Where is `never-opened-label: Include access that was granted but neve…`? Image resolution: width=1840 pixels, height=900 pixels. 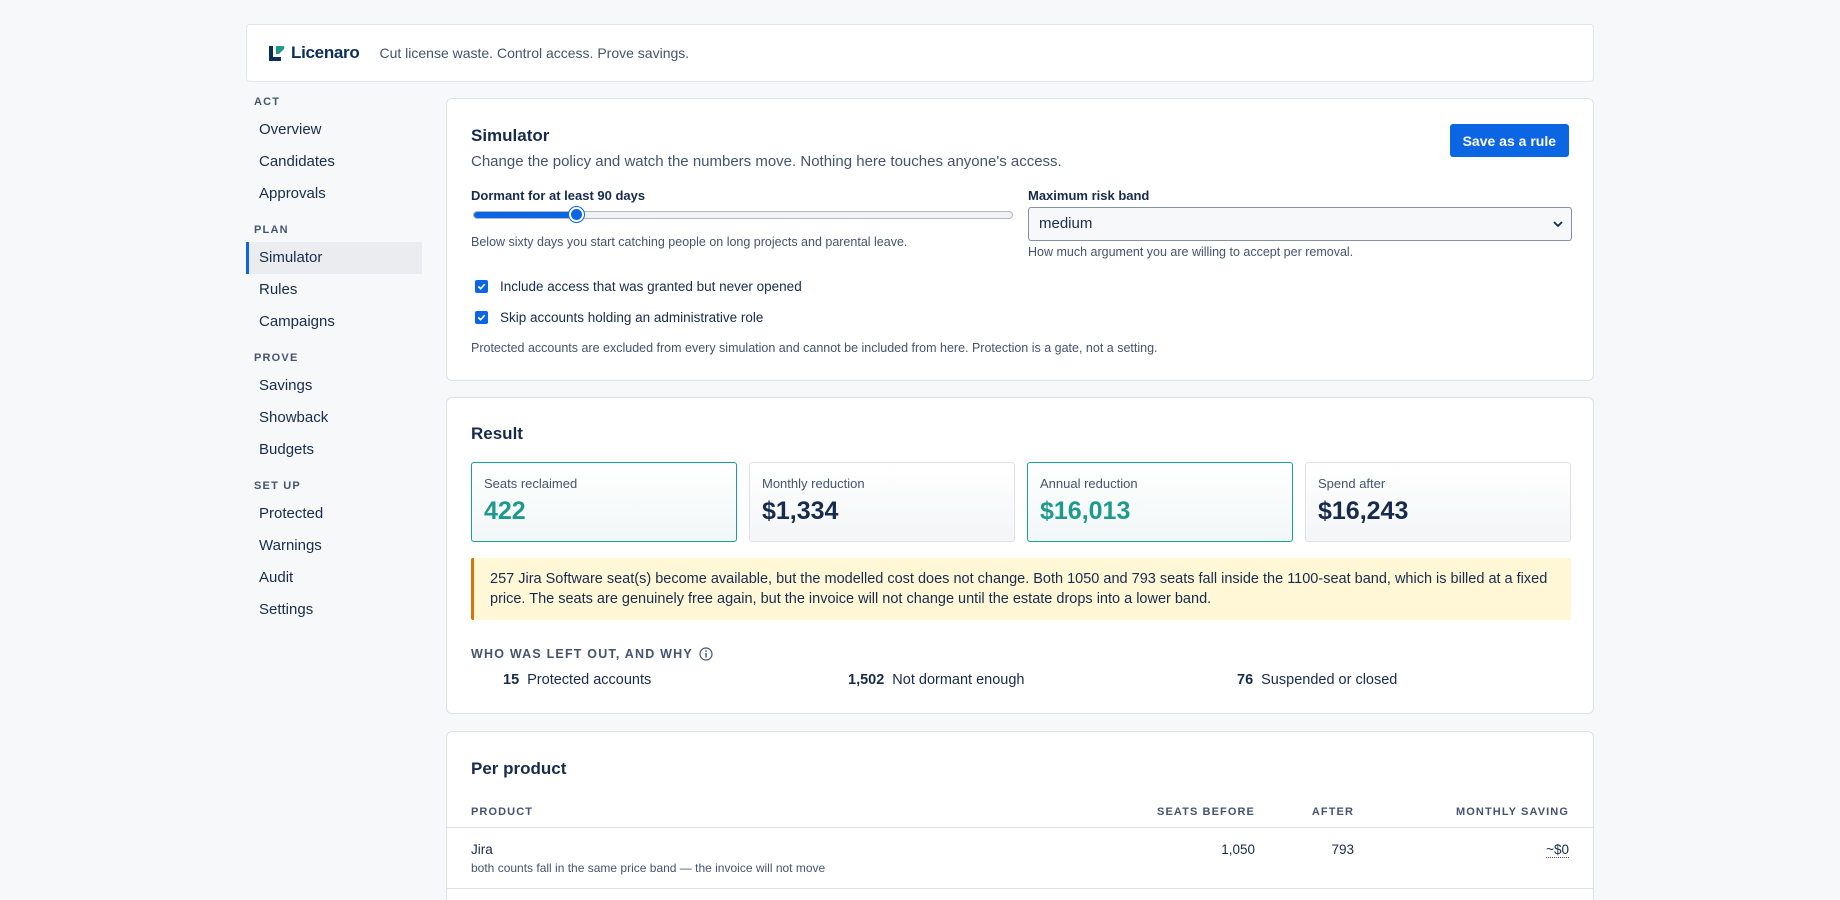
never-opened-label: Include access that was granted but neve… is located at coordinates (651, 286).